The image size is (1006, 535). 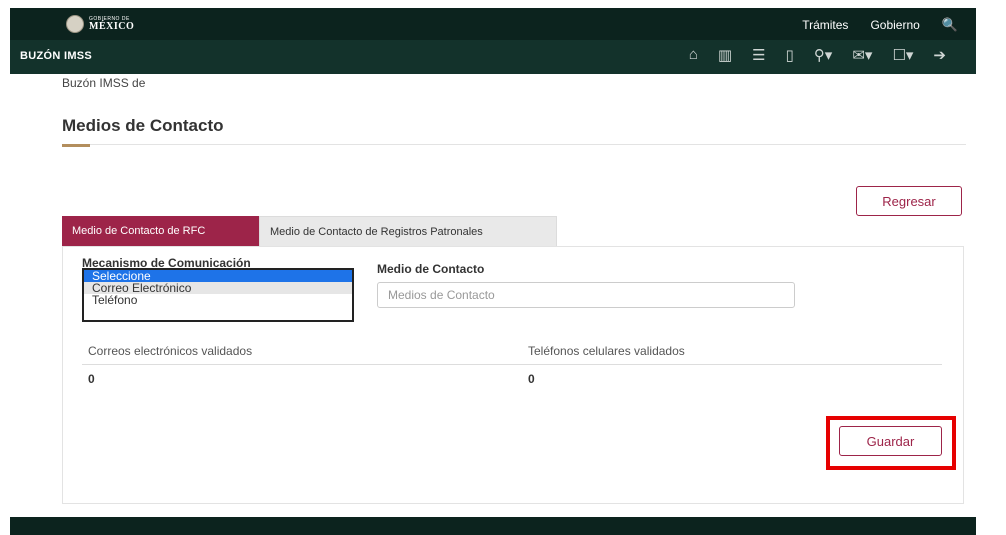 What do you see at coordinates (862, 55) in the screenshot?
I see `mail-dropdown-icon: ✉▾` at bounding box center [862, 55].